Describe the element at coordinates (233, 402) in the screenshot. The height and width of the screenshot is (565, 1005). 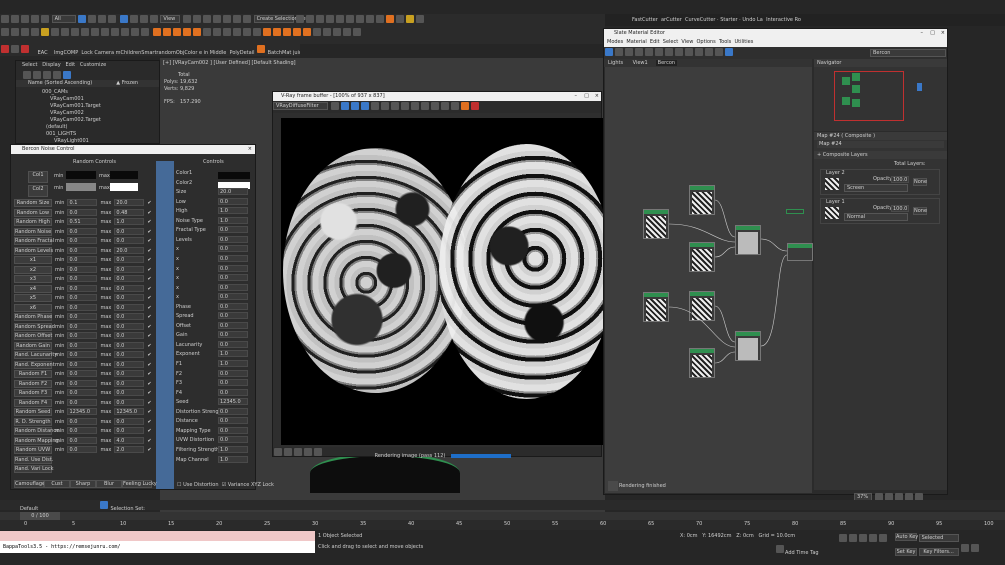
I see `control-input: 12345.0` at that location.